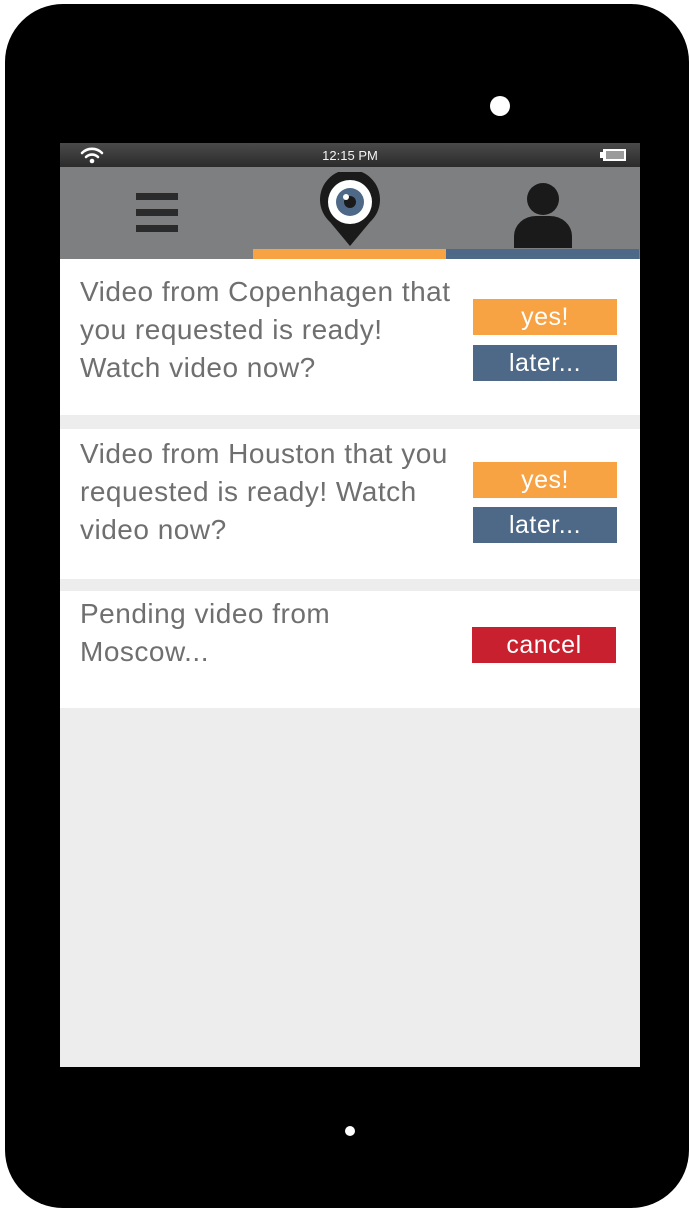  What do you see at coordinates (542, 254) in the screenshot?
I see `tab-indicator` at bounding box center [542, 254].